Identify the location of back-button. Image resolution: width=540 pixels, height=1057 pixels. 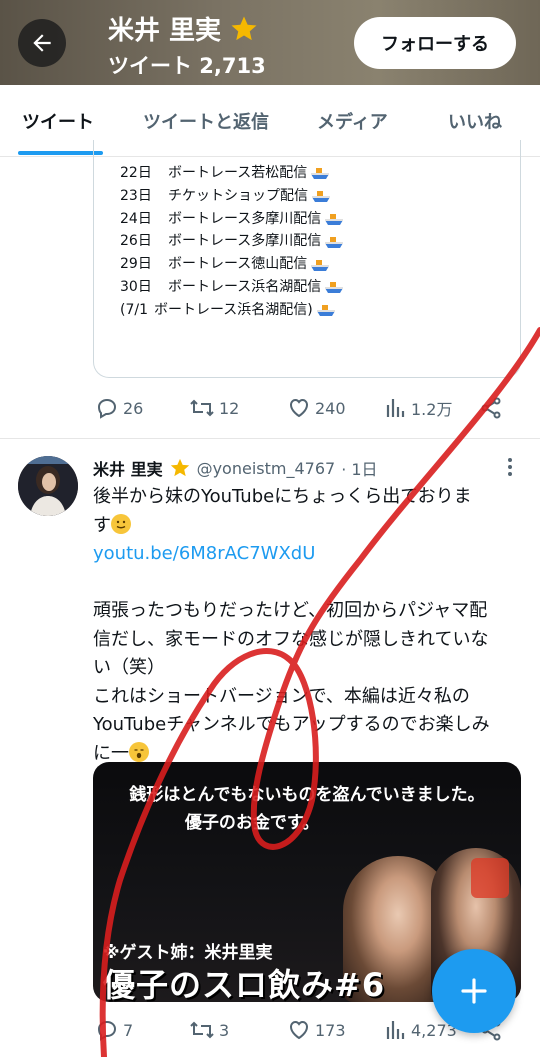
(42, 43).